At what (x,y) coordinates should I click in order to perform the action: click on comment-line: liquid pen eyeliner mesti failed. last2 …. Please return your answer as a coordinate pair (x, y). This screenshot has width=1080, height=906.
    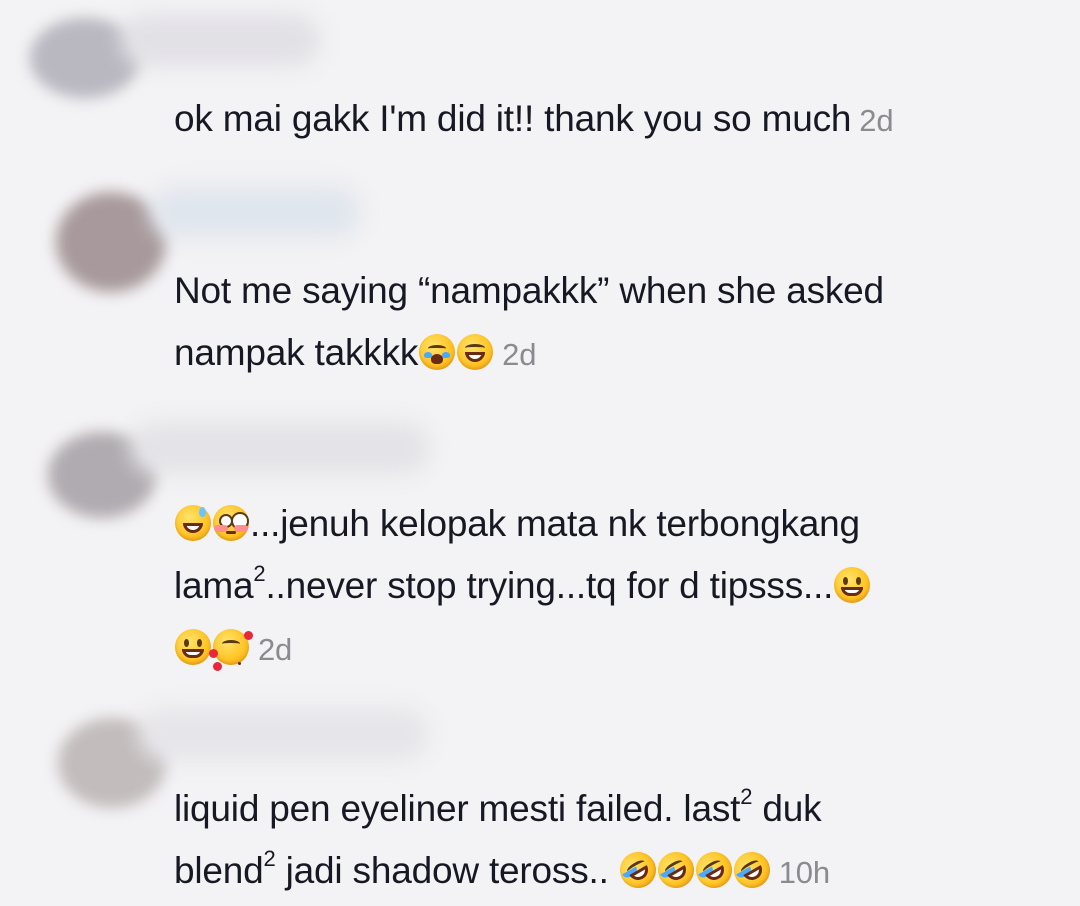
    Looking at the image, I should click on (614, 809).